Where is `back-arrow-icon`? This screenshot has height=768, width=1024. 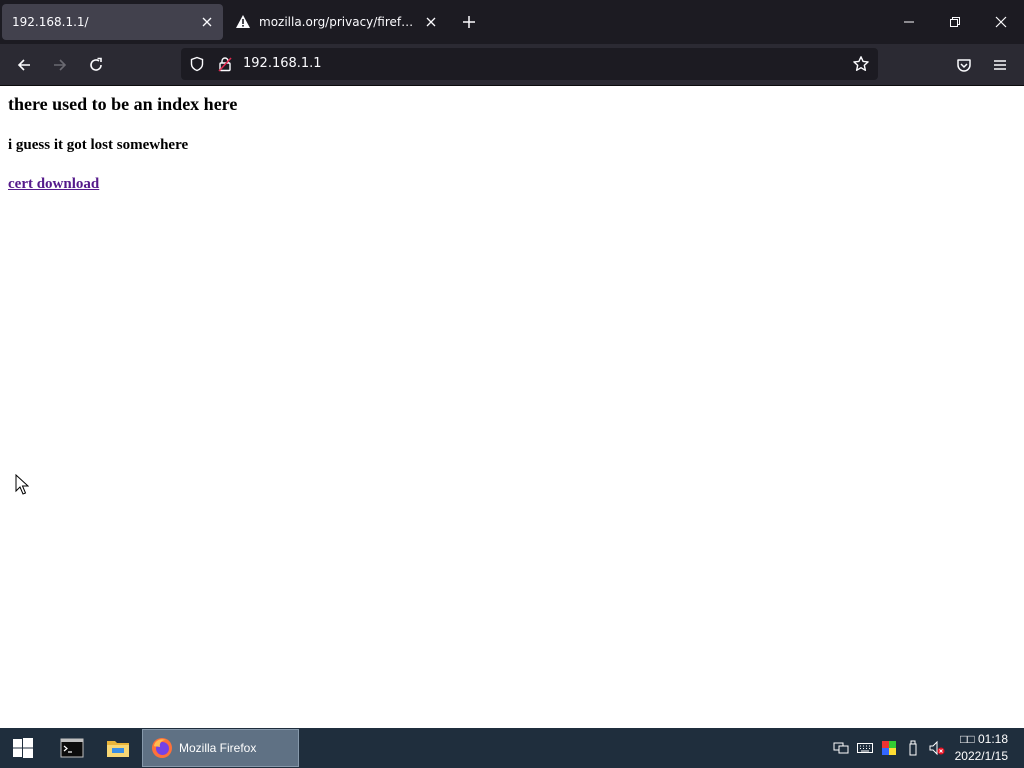
back-arrow-icon is located at coordinates (23, 65).